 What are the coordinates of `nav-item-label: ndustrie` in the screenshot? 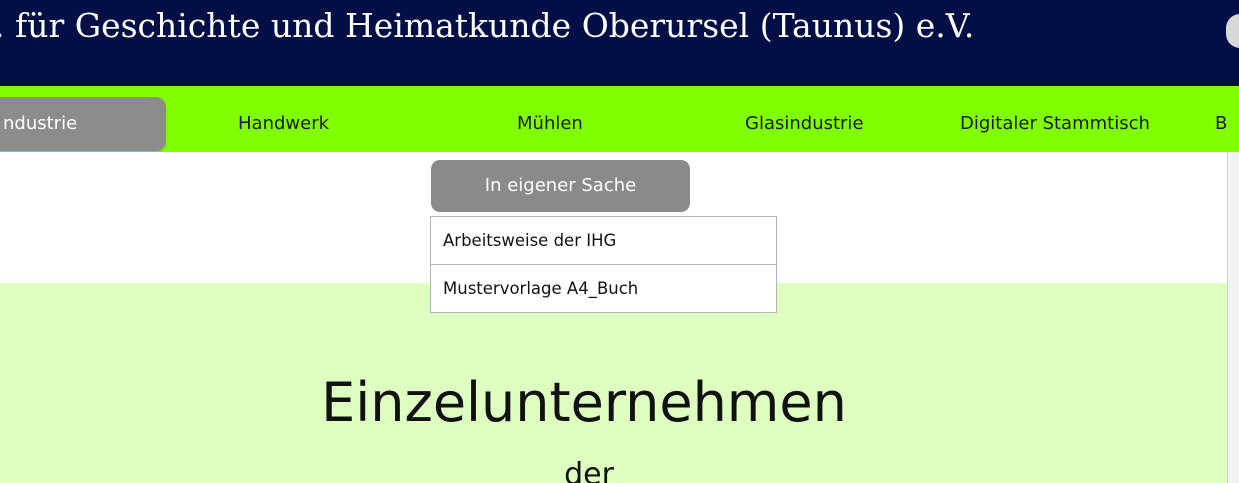 It's located at (40, 123).